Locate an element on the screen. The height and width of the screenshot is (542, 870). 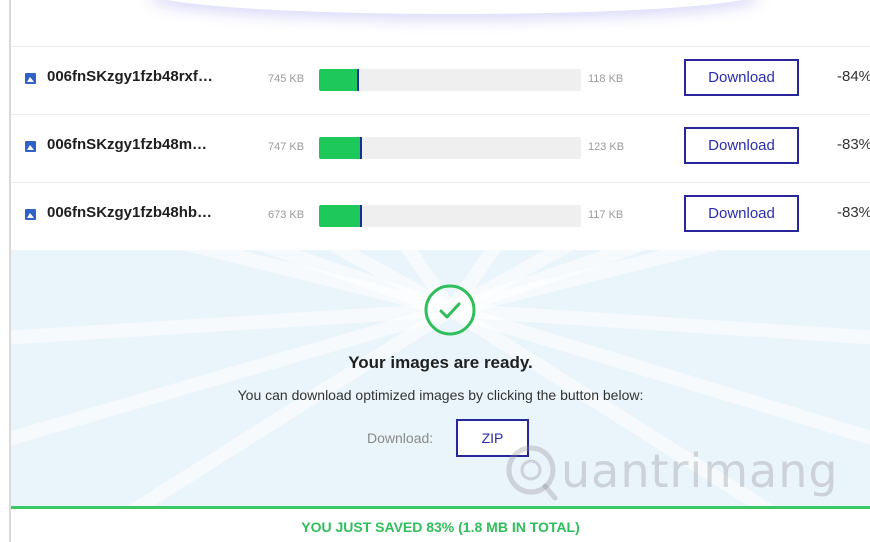
compressed-size: 117 KB is located at coordinates (606, 215).